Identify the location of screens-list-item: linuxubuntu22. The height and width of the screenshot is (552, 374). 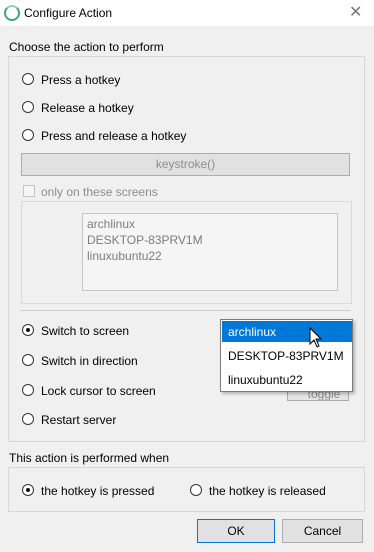
(124, 256).